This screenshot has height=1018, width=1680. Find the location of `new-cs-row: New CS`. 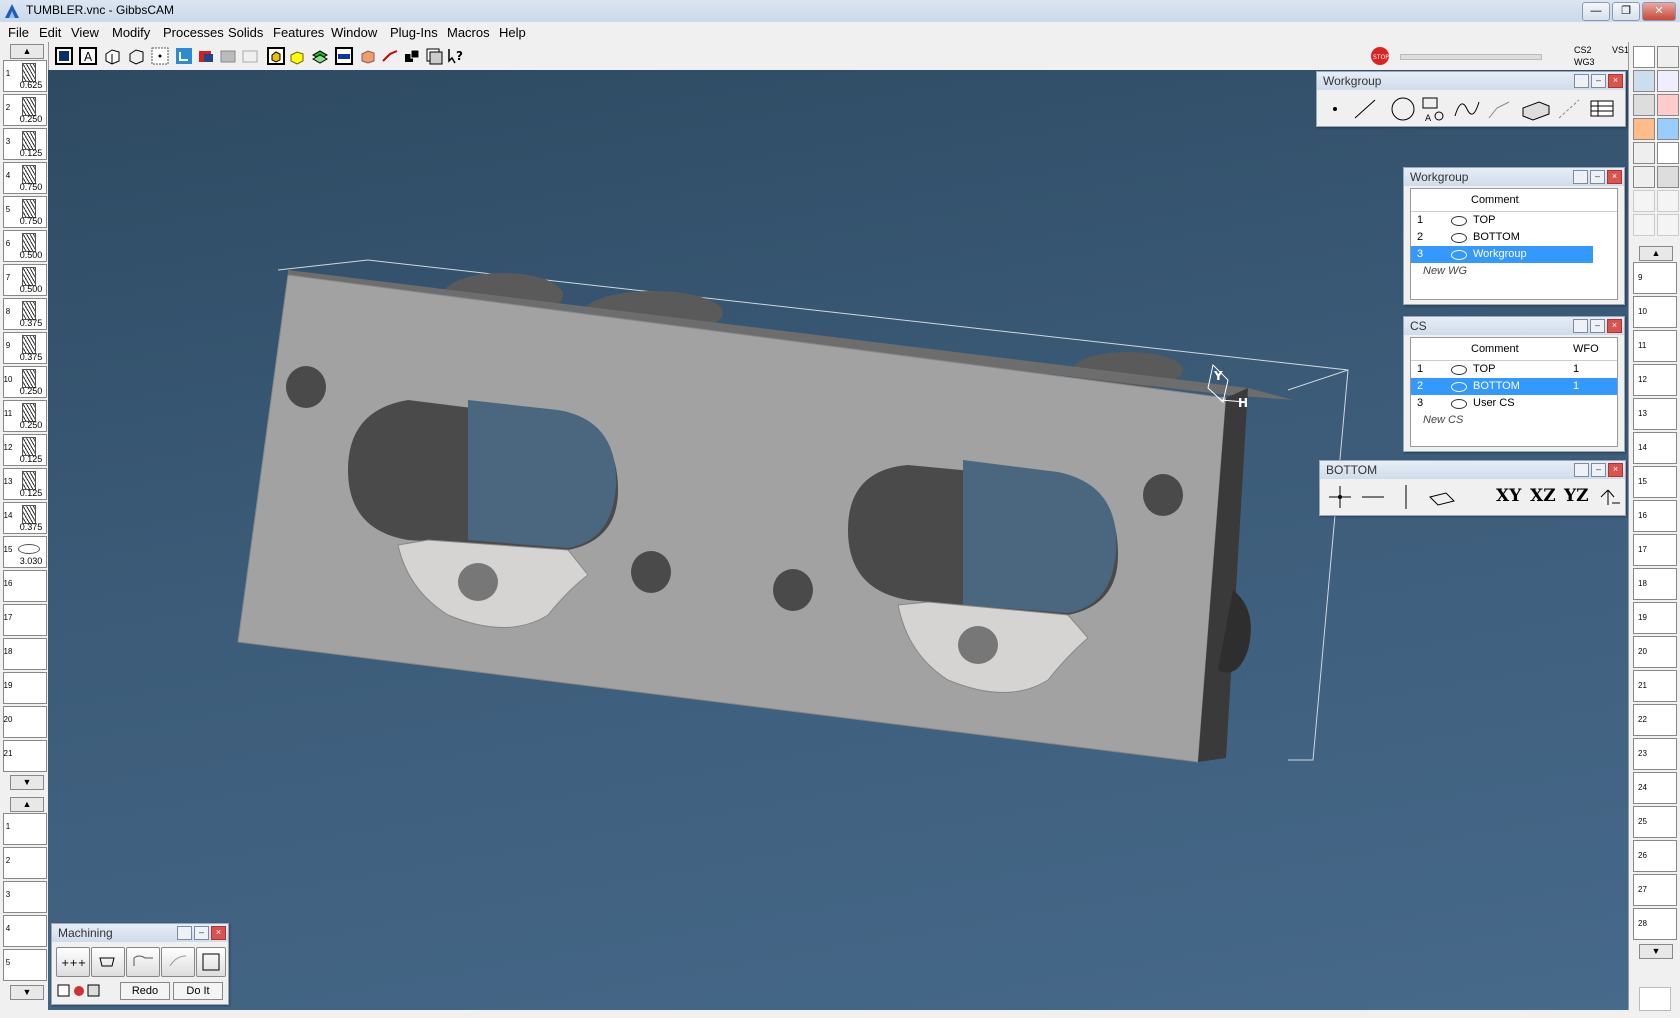

new-cs-row: New CS is located at coordinates (1514, 420).